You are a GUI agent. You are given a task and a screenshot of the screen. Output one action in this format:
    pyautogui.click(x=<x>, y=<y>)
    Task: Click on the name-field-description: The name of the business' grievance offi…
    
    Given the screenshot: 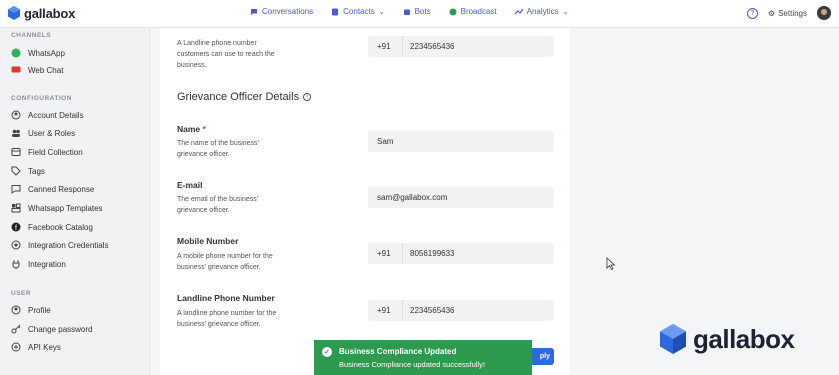 What is the action you would take?
    pyautogui.click(x=218, y=149)
    